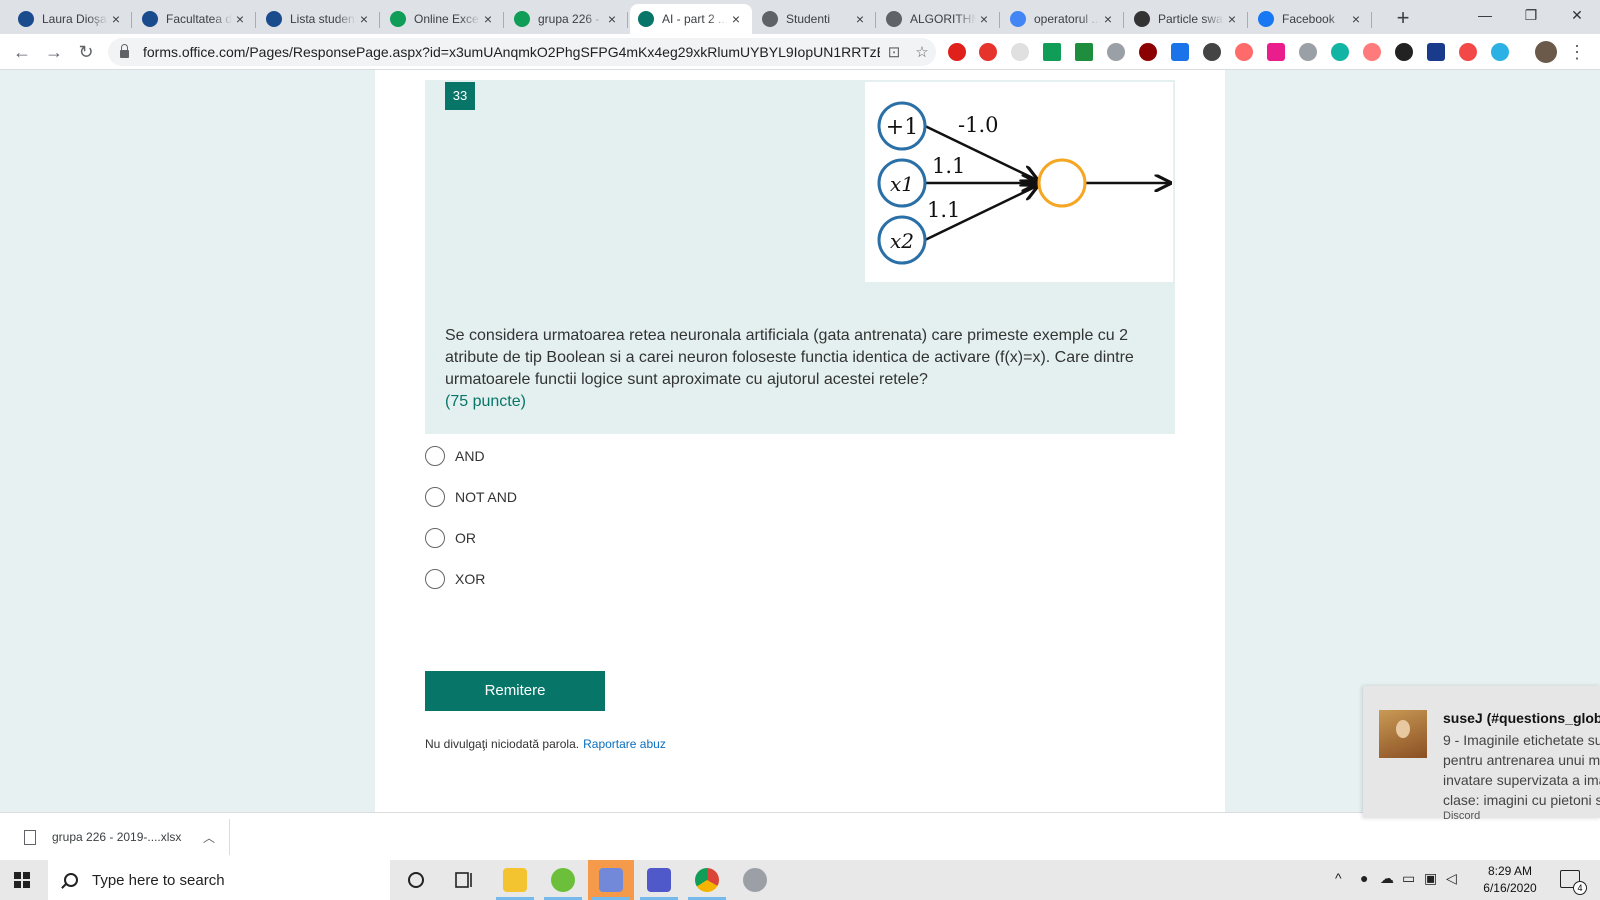 The image size is (1600, 900). What do you see at coordinates (902, 241) in the screenshot?
I see `x2-label: x2` at bounding box center [902, 241].